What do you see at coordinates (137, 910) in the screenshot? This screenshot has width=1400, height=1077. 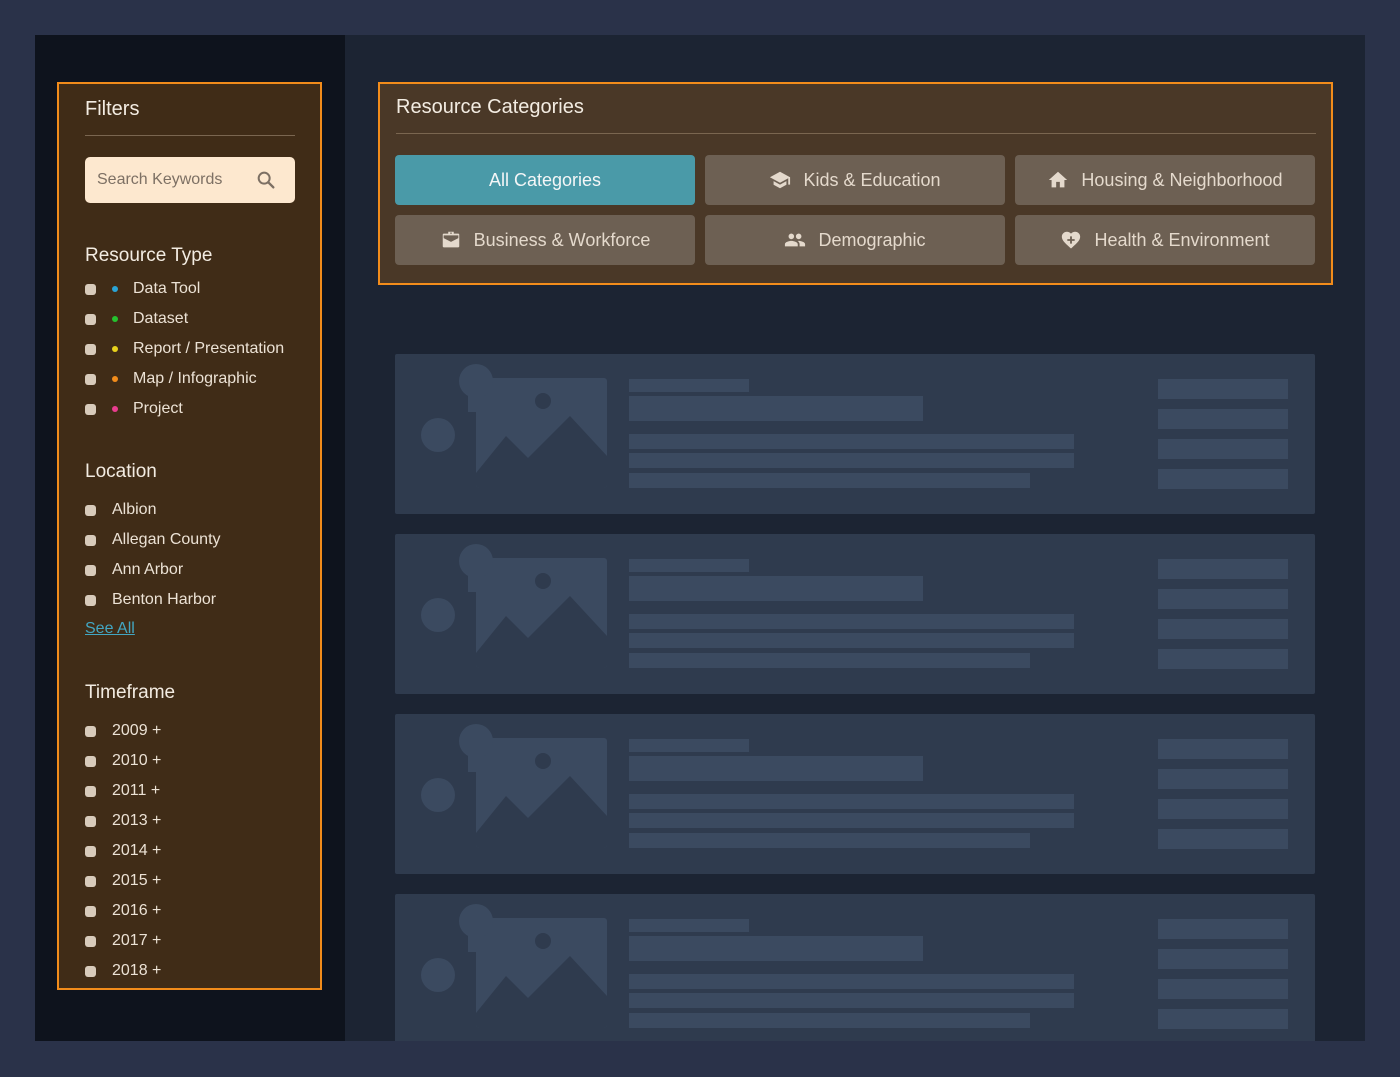 I see `filter-label: 2016 +` at bounding box center [137, 910].